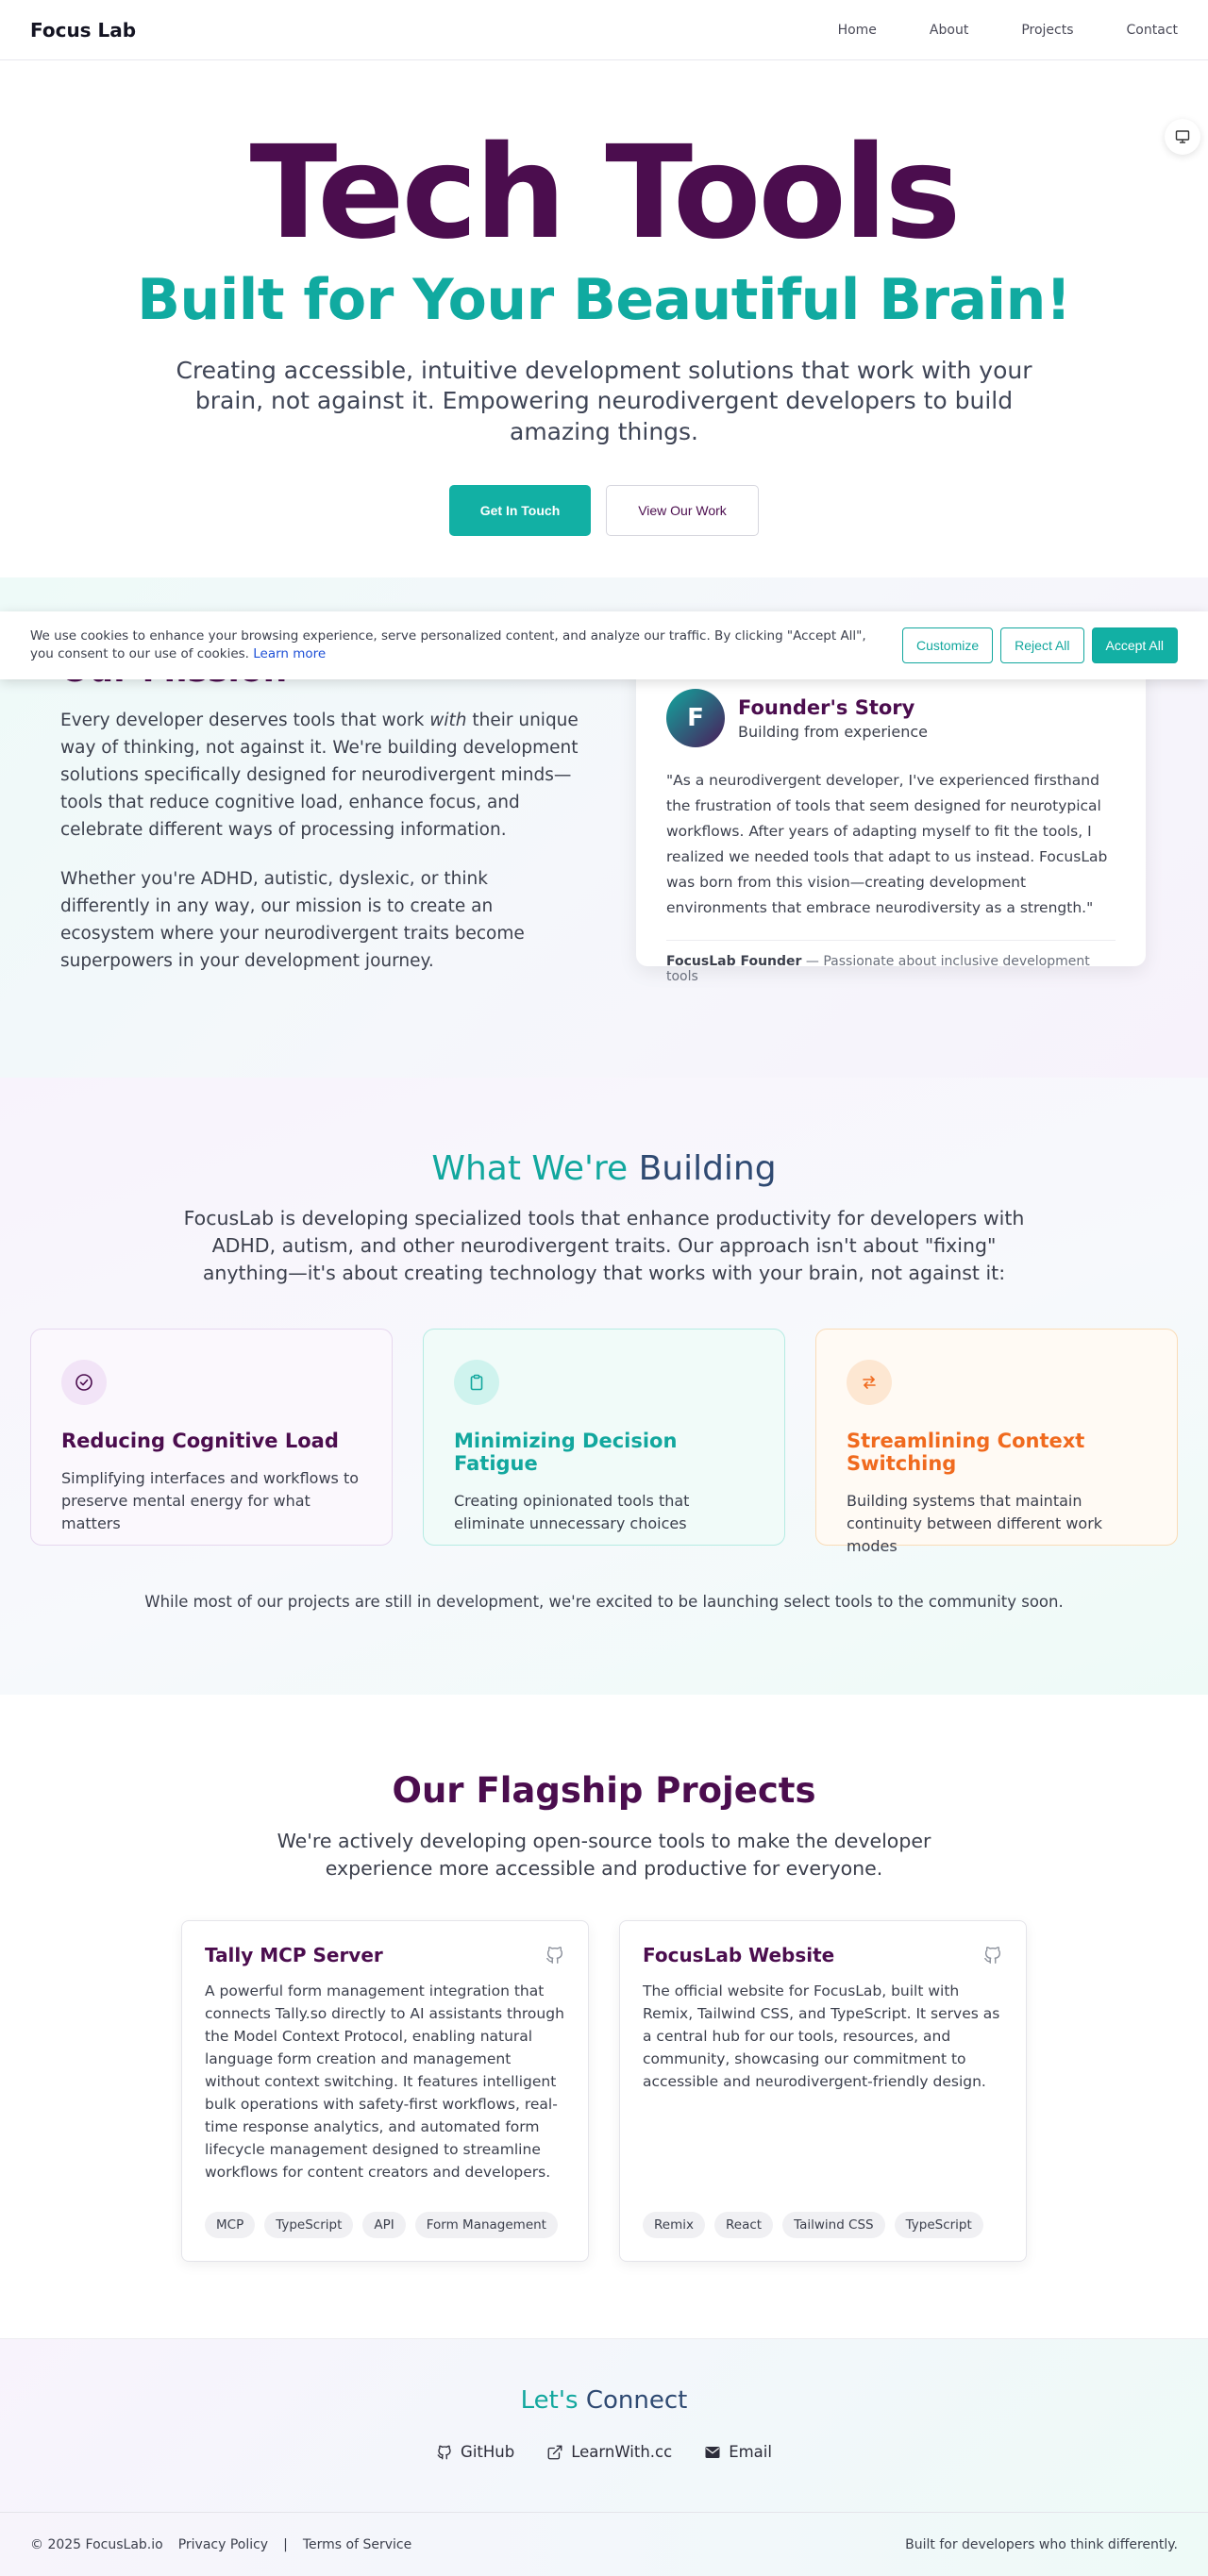  I want to click on cookie-buttons: Customize Reject All Accept All, so click(1040, 645).